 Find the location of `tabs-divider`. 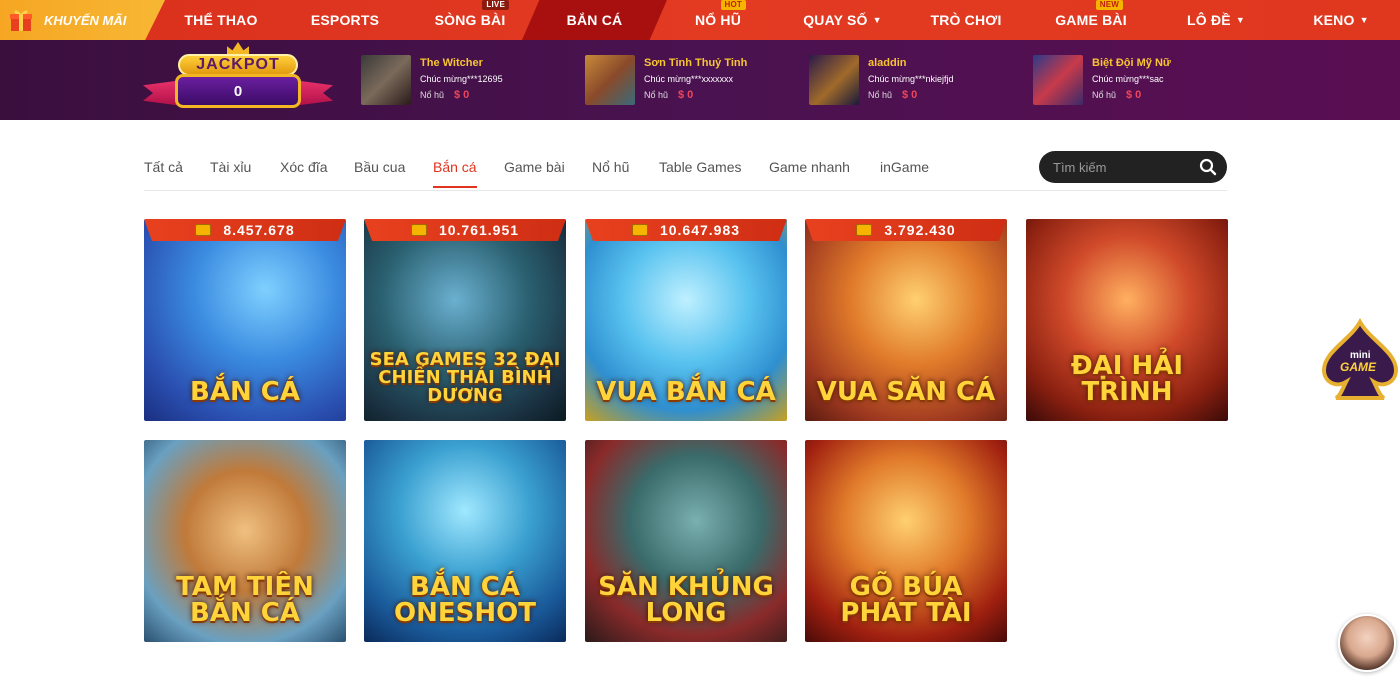

tabs-divider is located at coordinates (685, 190).